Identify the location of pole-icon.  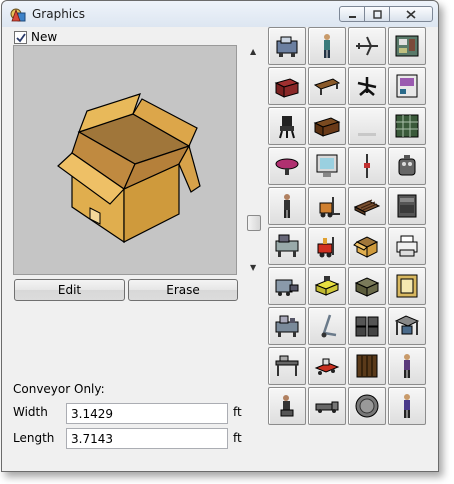
(367, 166).